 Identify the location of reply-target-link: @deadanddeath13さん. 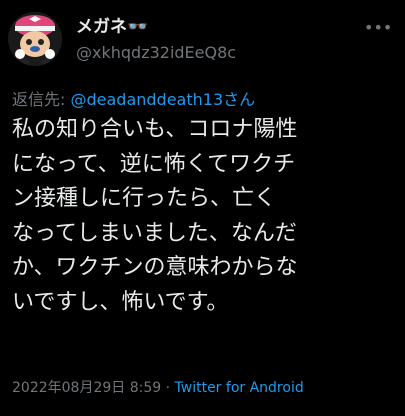
(162, 99).